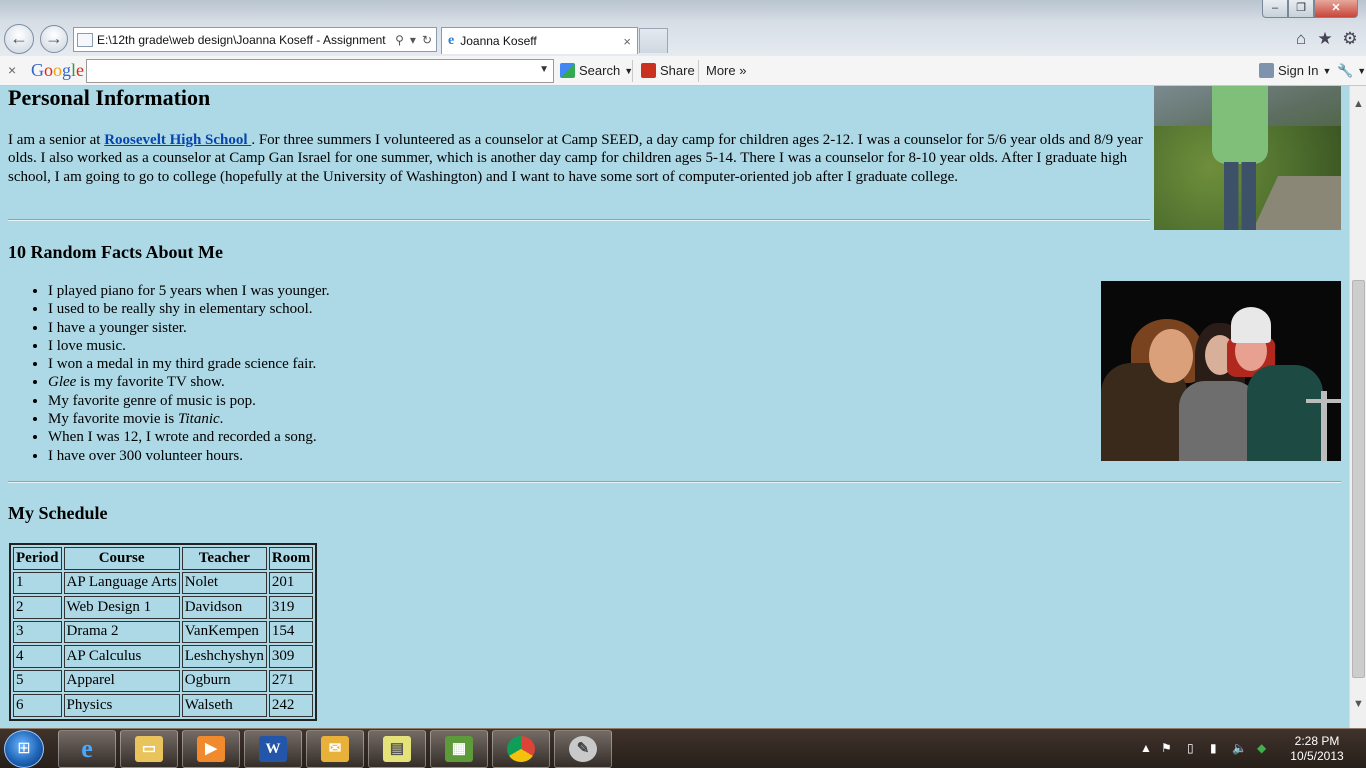 This screenshot has height=768, width=1366. I want to click on close-toolbar-icon: ×, so click(12, 70).